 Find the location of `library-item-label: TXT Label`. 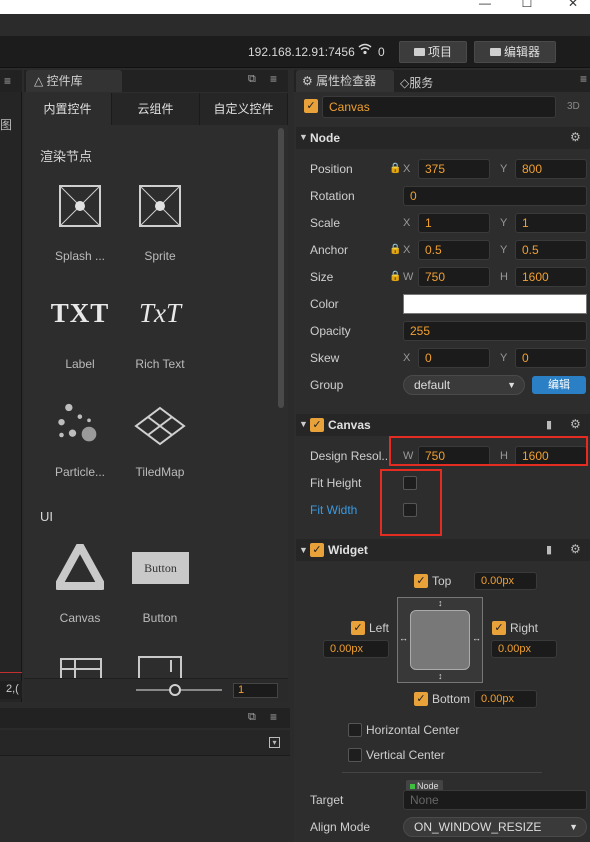

library-item-label: TXT Label is located at coordinates (80, 333).